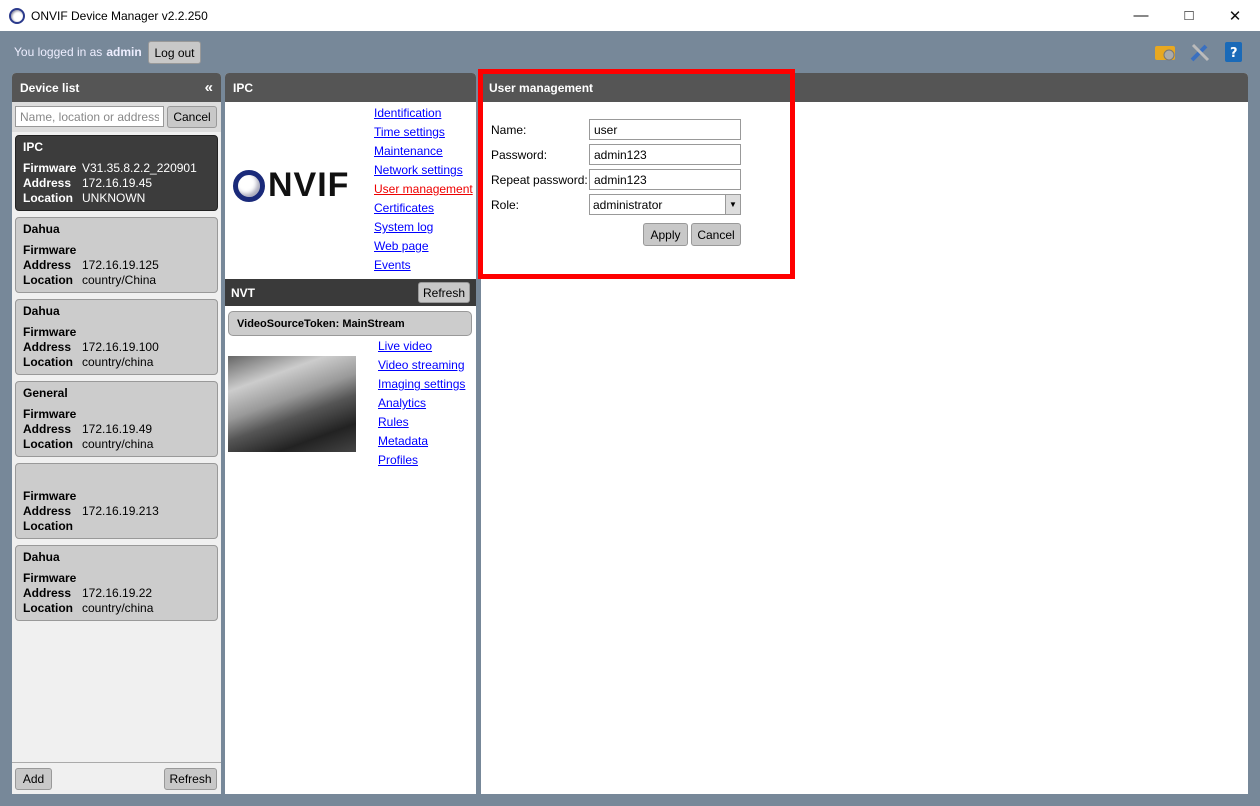 The height and width of the screenshot is (806, 1260). What do you see at coordinates (665, 129) in the screenshot?
I see `name-input` at bounding box center [665, 129].